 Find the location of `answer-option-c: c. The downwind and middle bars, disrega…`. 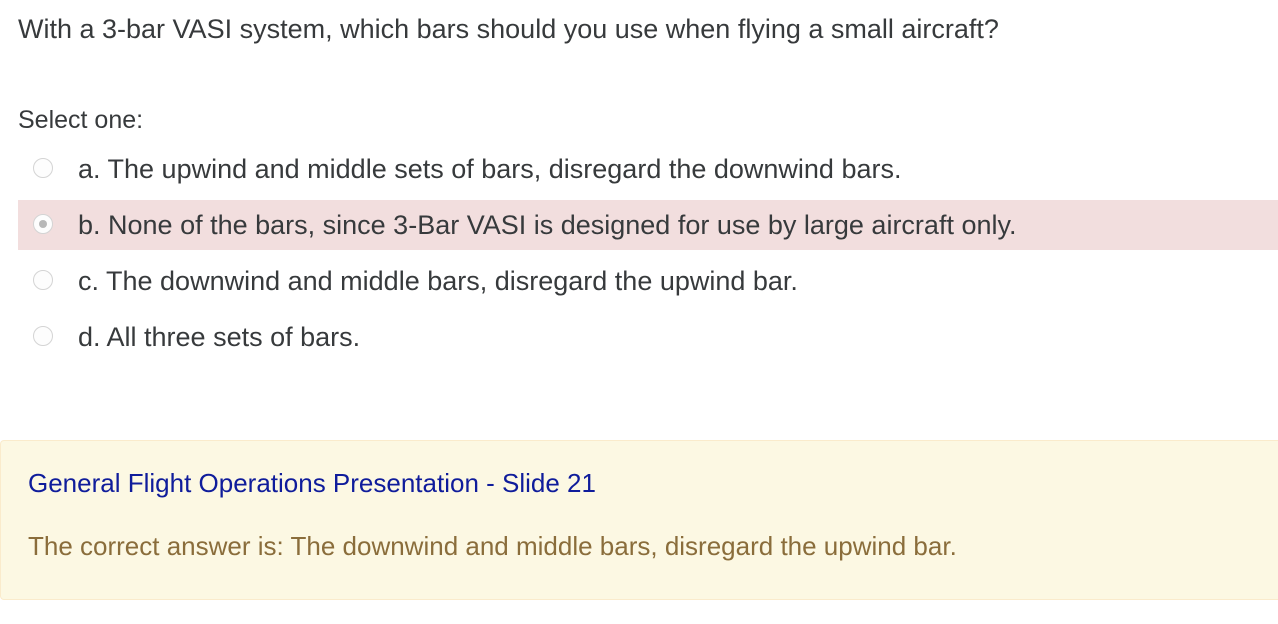

answer-option-c: c. The downwind and middle bars, disrega… is located at coordinates (648, 281).